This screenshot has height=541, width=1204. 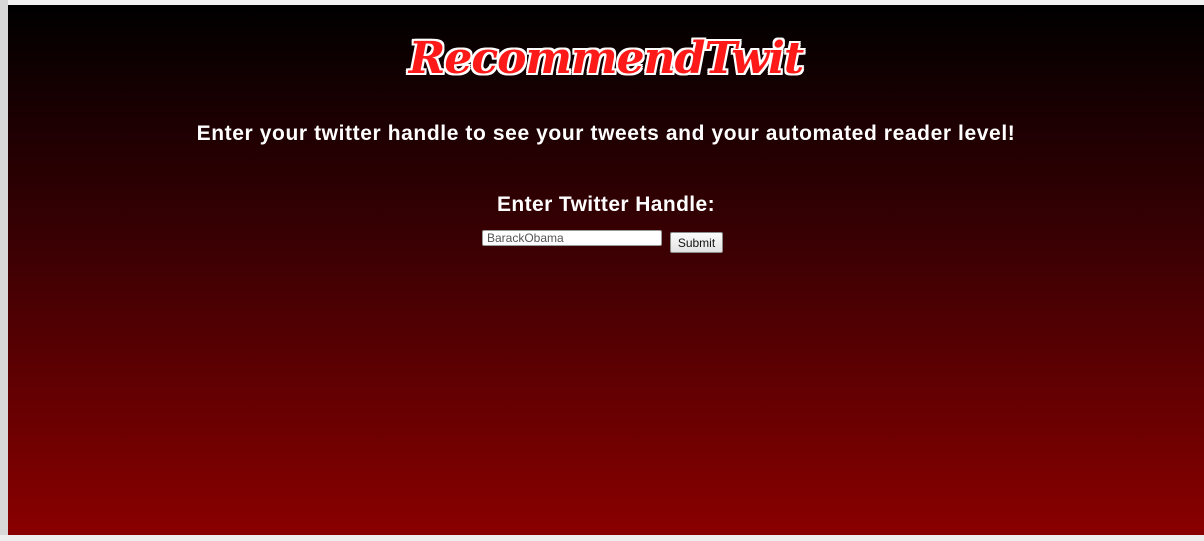 What do you see at coordinates (602, 538) in the screenshot?
I see `status-strip` at bounding box center [602, 538].